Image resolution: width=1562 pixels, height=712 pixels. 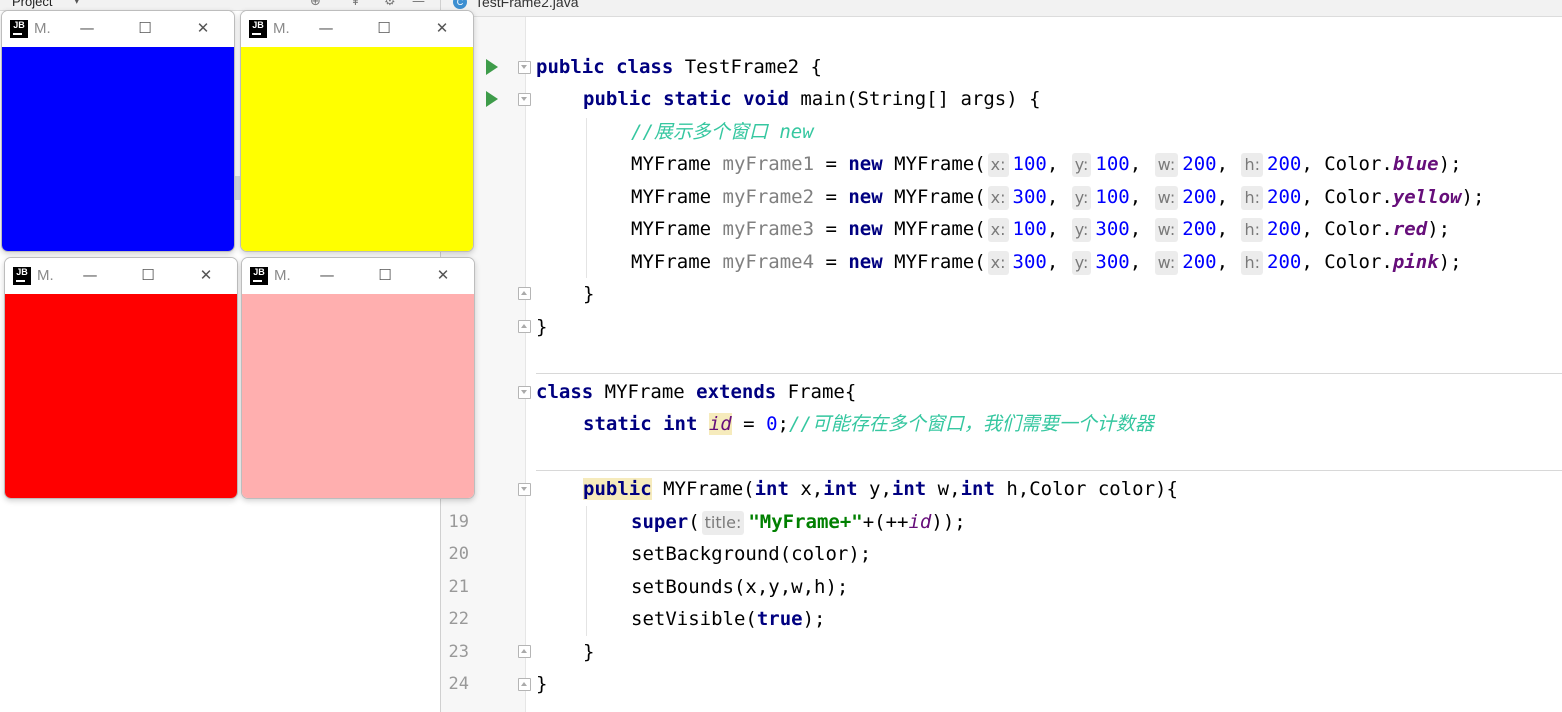 I want to click on chevron-down-icon: ▾, so click(x=77, y=3).